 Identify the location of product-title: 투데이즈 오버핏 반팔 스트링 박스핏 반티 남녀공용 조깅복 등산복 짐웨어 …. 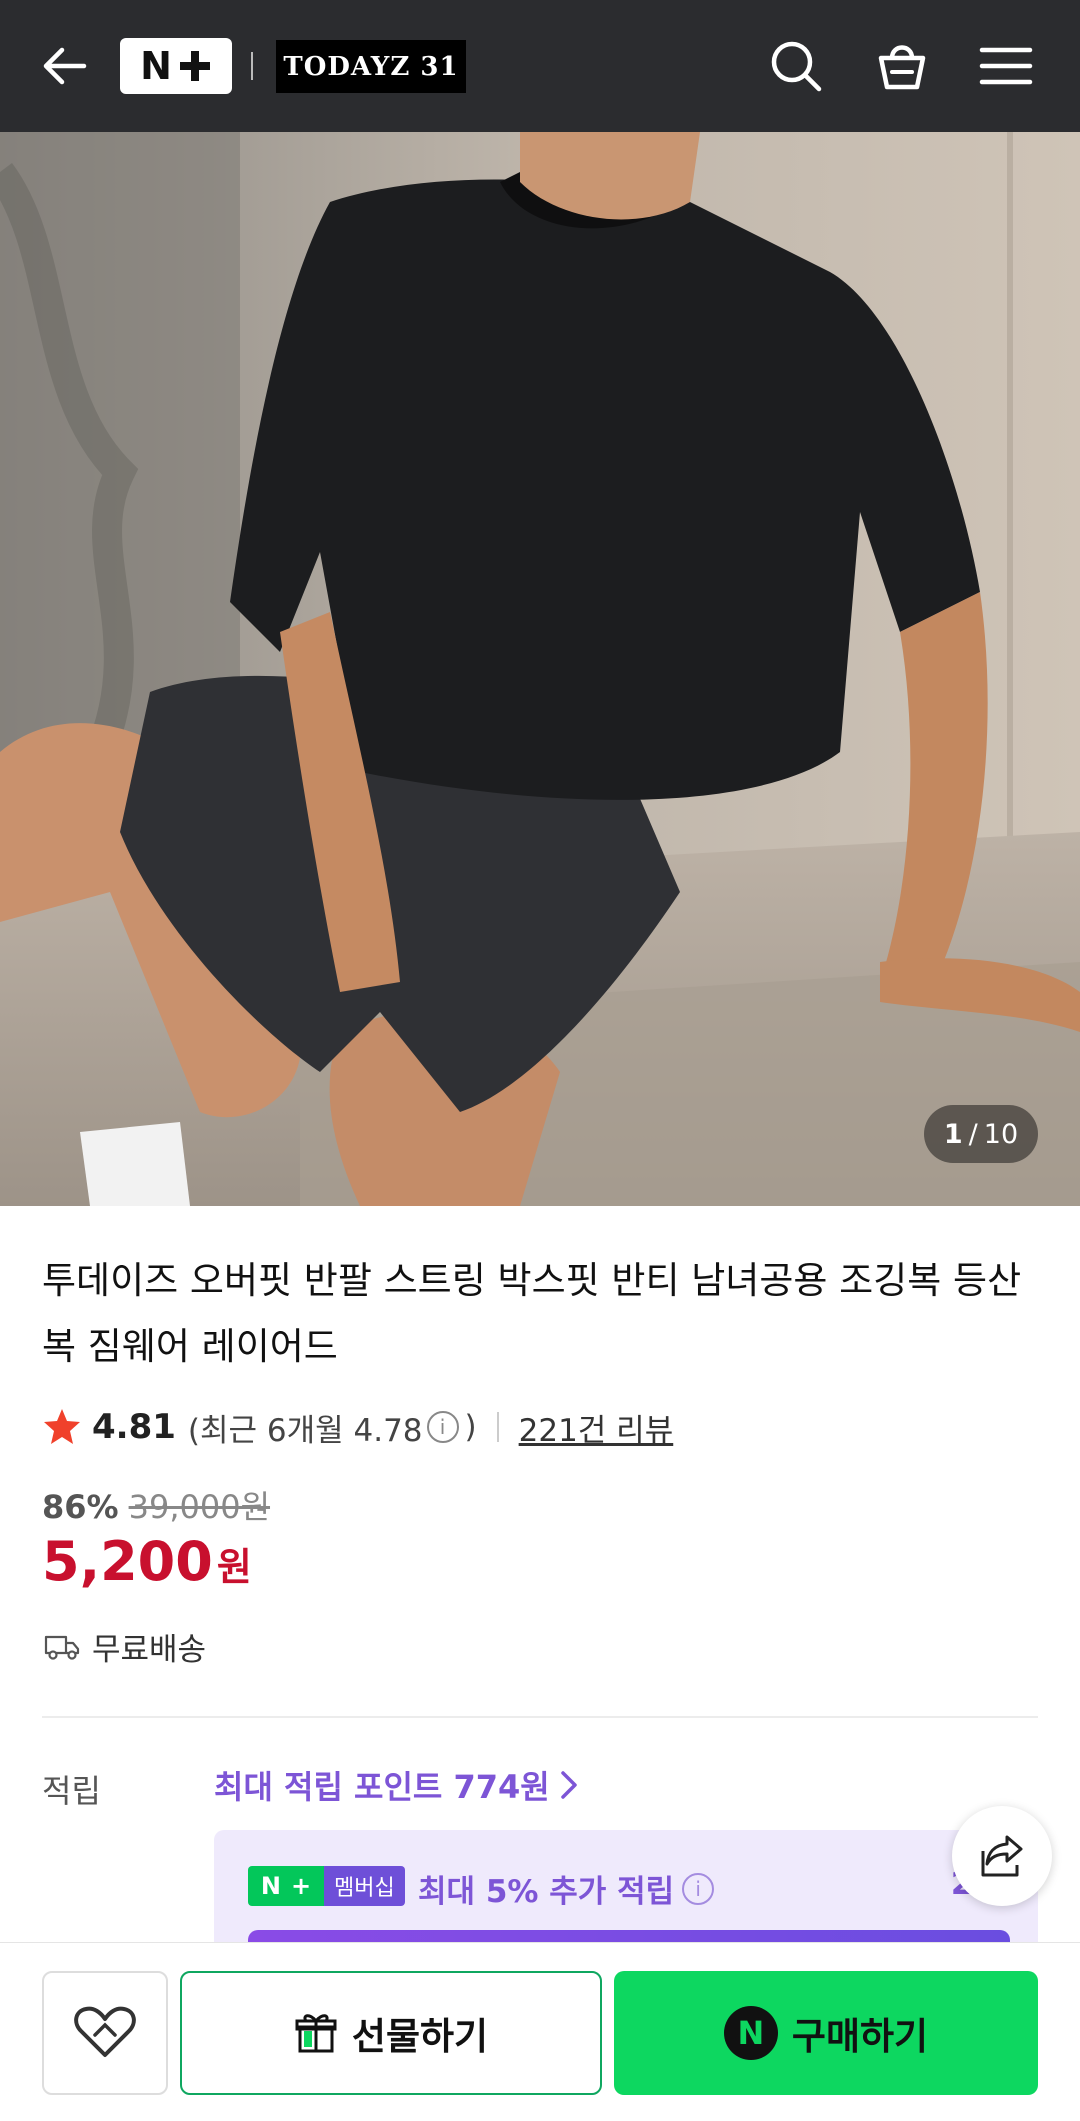
(532, 1313).